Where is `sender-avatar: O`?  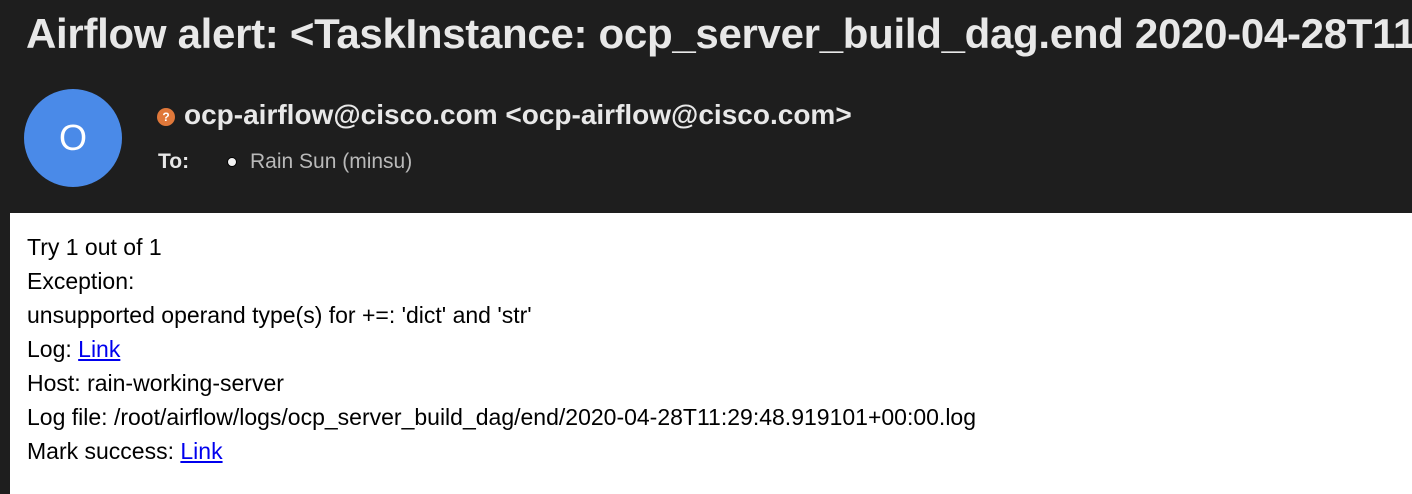
sender-avatar: O is located at coordinates (73, 138).